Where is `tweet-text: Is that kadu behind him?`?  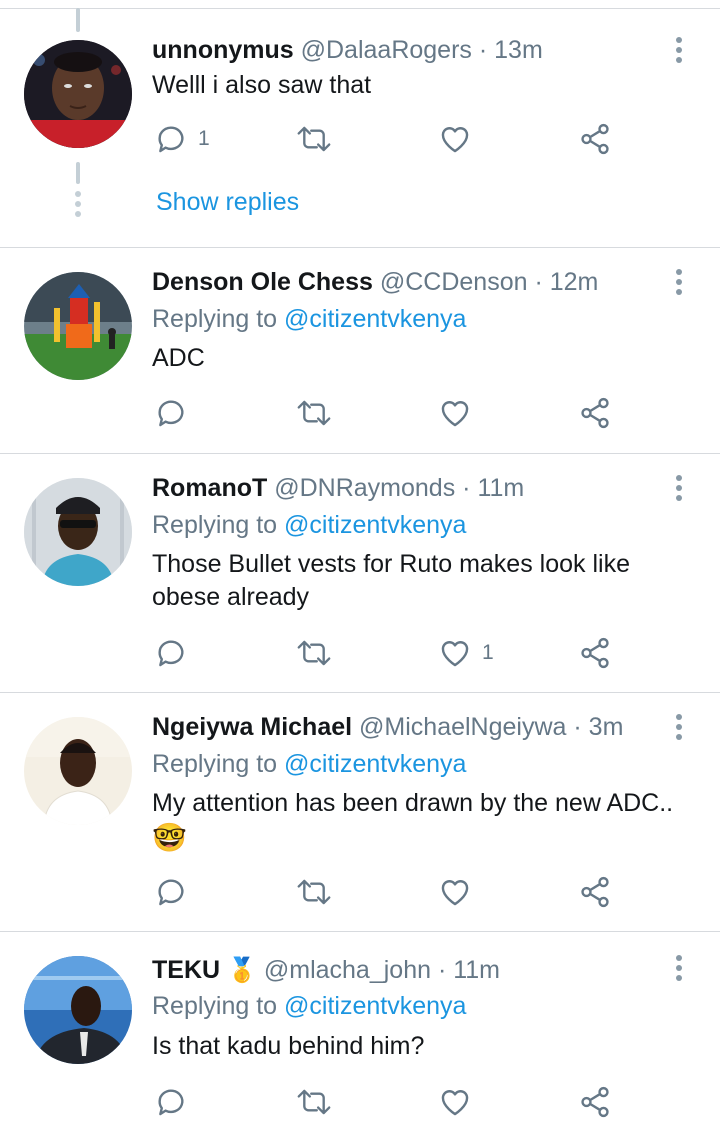
tweet-text: Is that kadu behind him? is located at coordinates (288, 1046).